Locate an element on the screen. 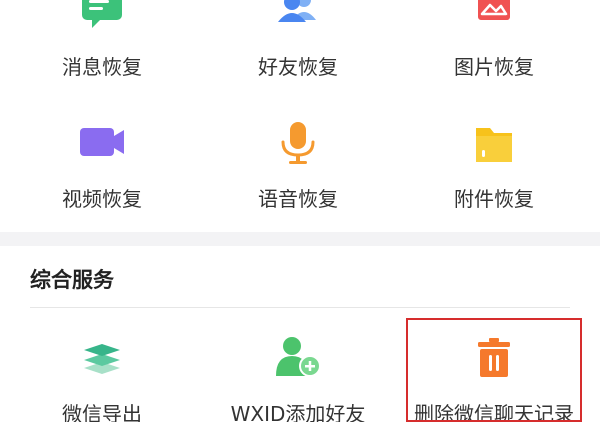  video-icon is located at coordinates (102, 146).